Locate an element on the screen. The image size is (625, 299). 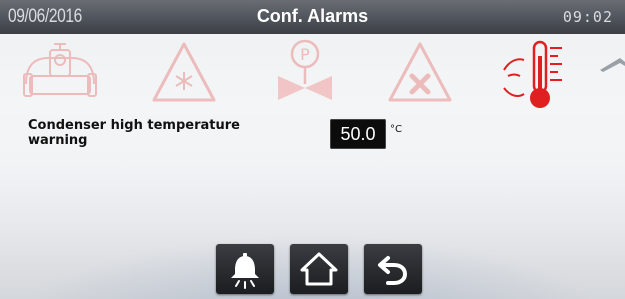
general-alarm-icon is located at coordinates (420, 74).